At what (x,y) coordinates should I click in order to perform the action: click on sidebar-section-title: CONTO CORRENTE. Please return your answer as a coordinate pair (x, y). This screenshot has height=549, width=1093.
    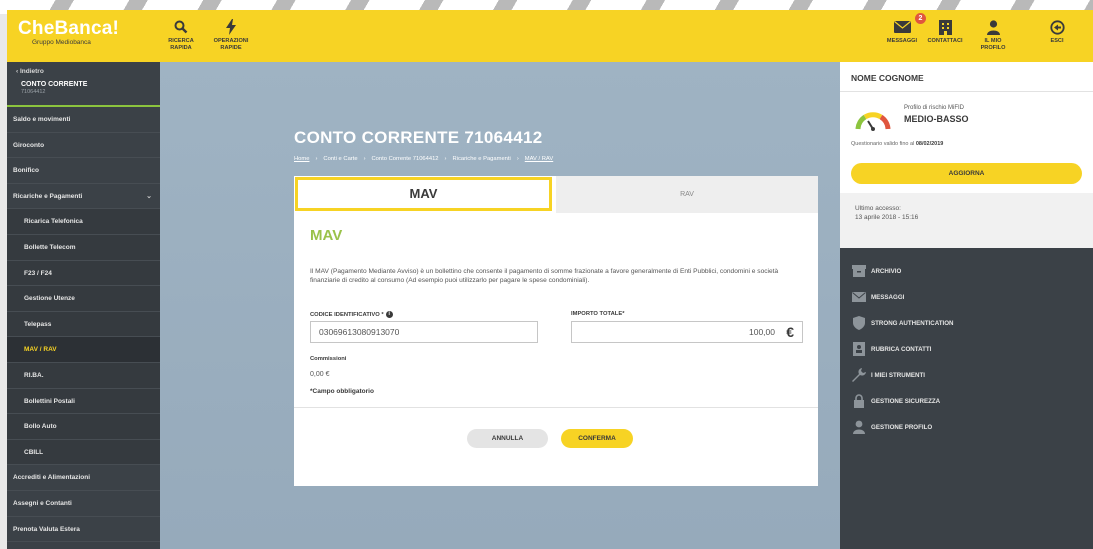
    Looking at the image, I should click on (54, 84).